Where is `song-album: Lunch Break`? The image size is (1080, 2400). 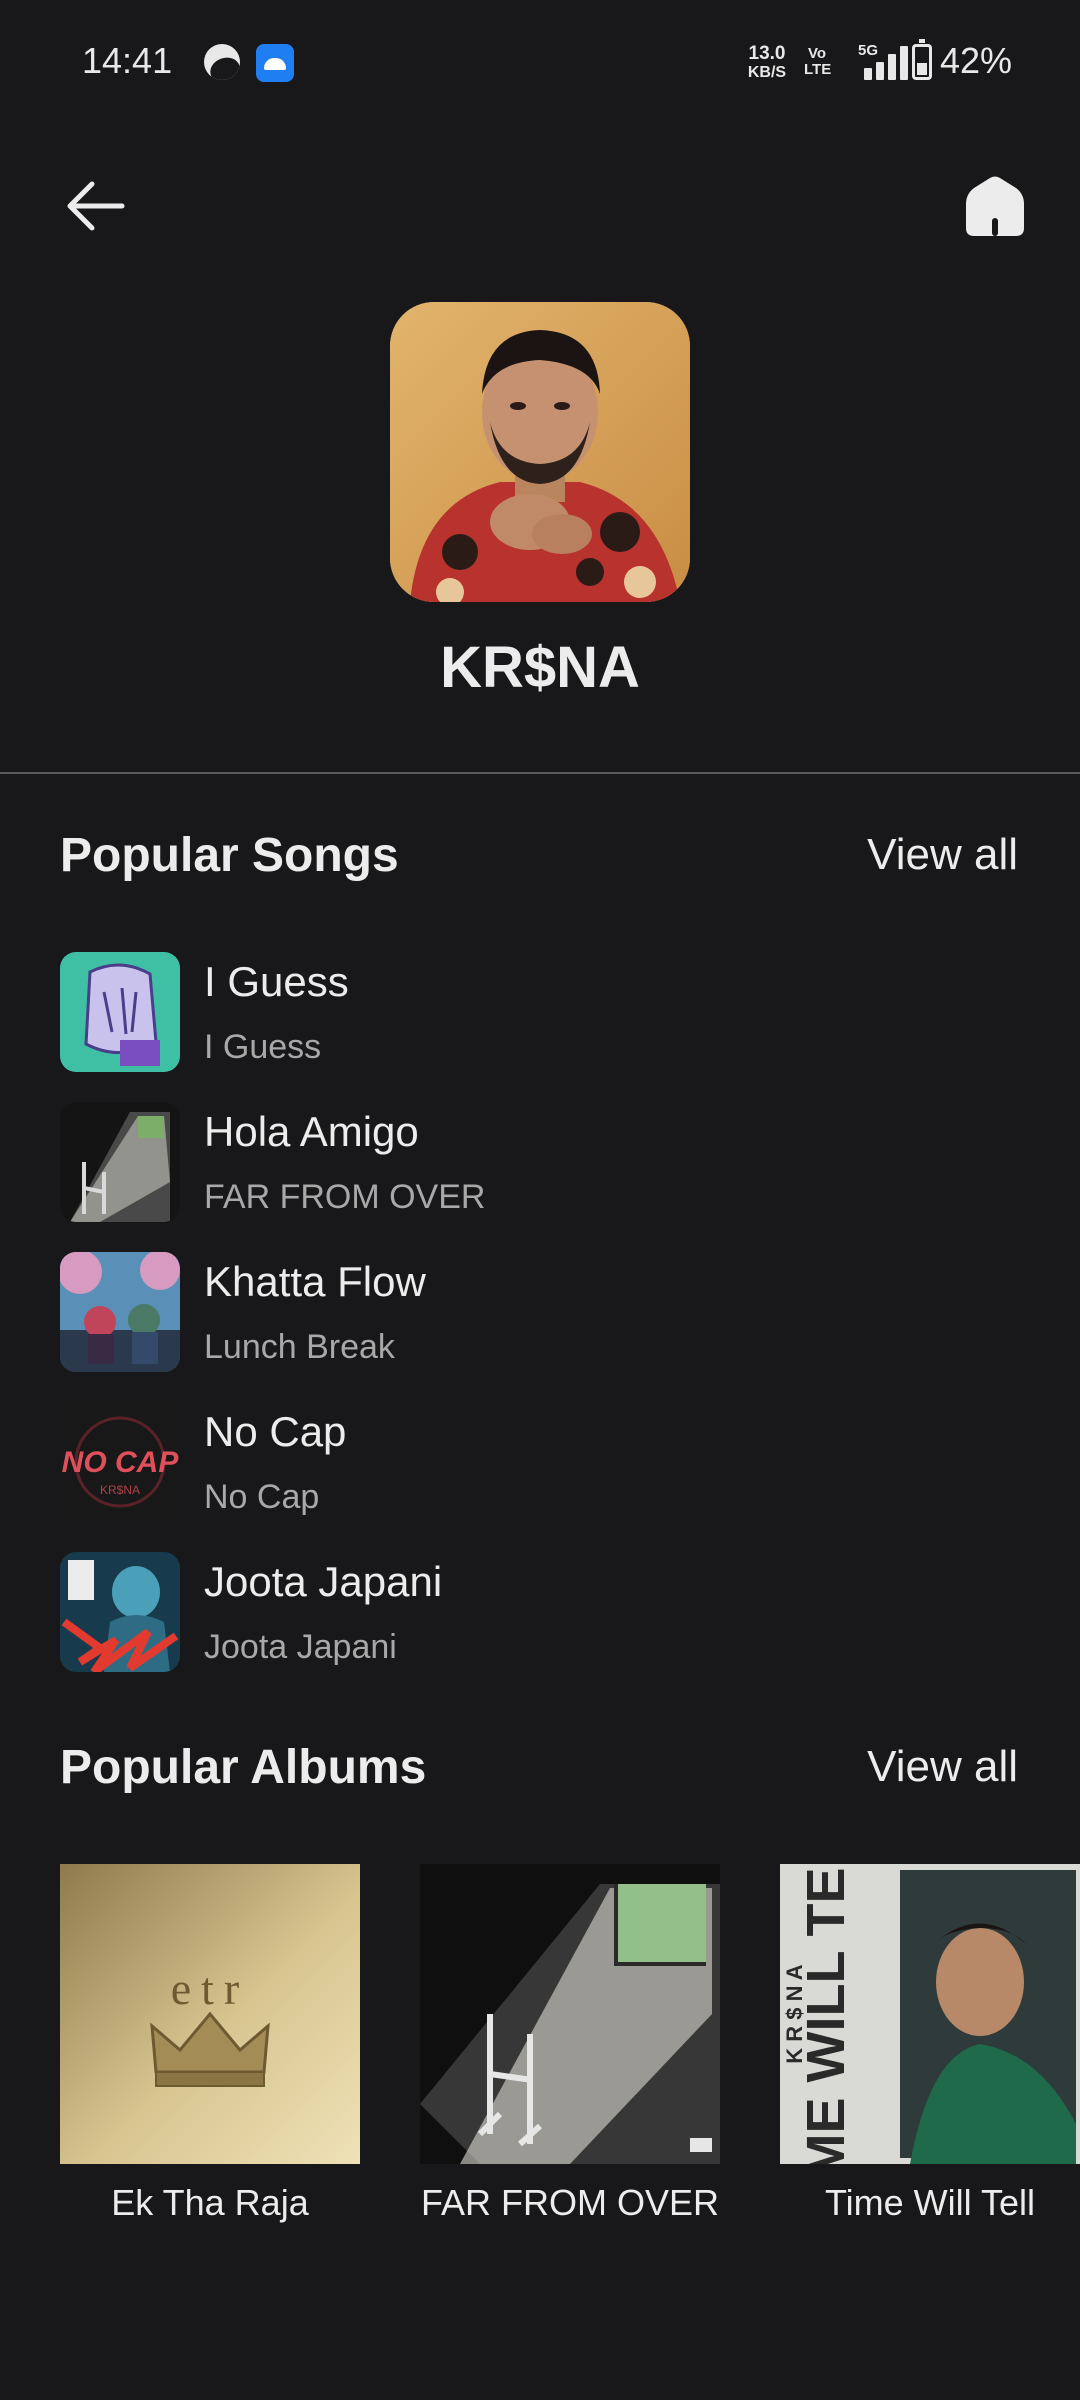 song-album: Lunch Break is located at coordinates (299, 1347).